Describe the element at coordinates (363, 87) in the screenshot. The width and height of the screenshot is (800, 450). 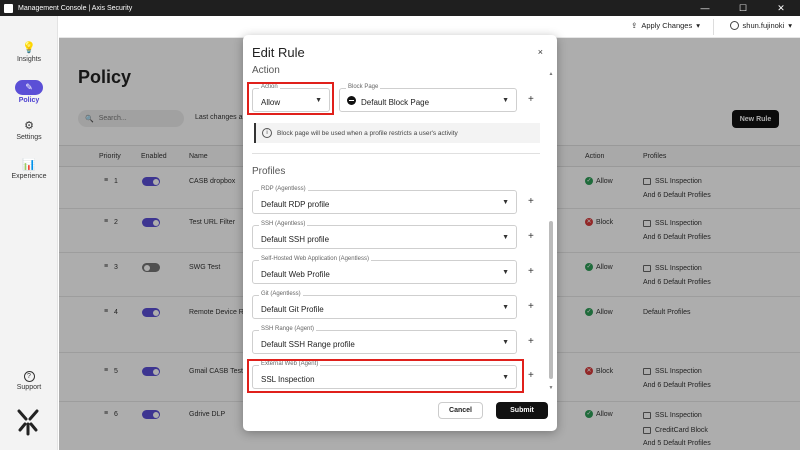
I see `block-page-label: Block Page` at that location.